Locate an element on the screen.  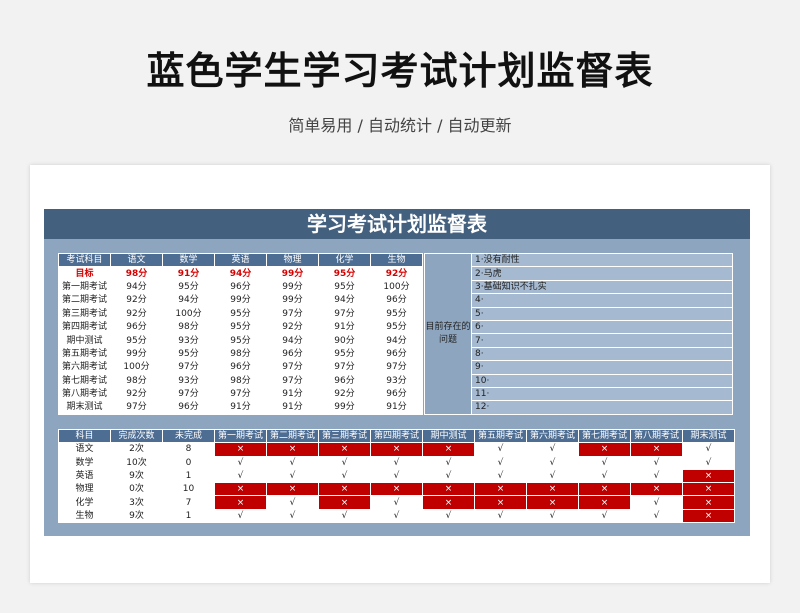
table-row: 第七期考试 98分 93分 98分 97分 96分 93分 is located at coordinates (240, 380).